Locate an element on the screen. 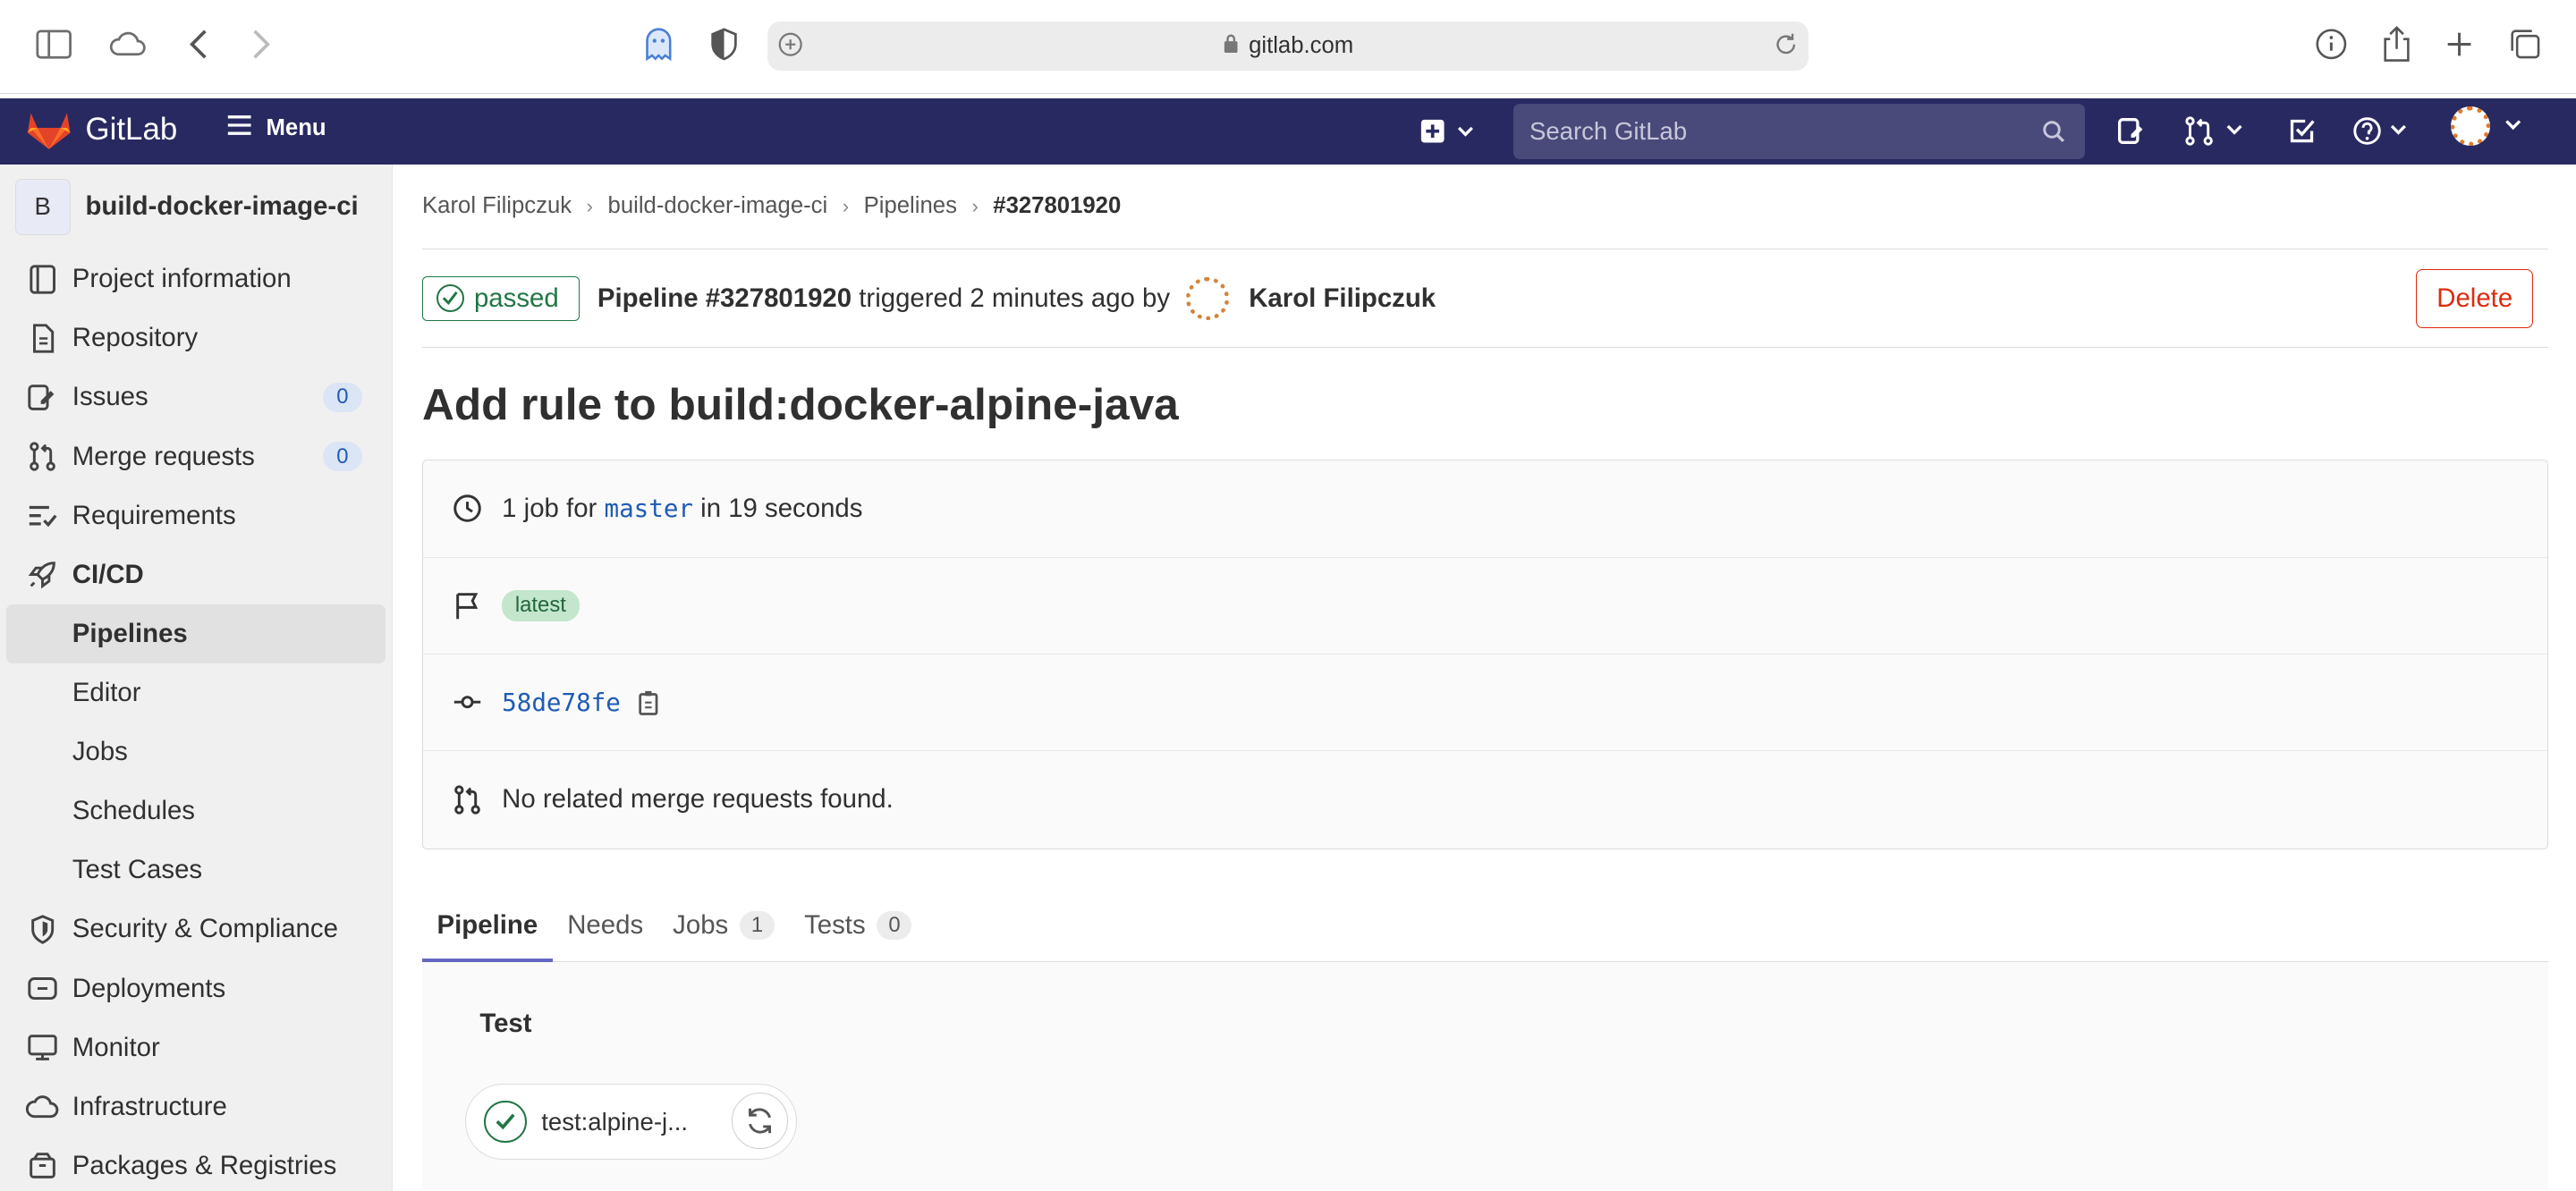 The height and width of the screenshot is (1191, 2576). sidebar-item-monitor: Monitor is located at coordinates (196, 1047).